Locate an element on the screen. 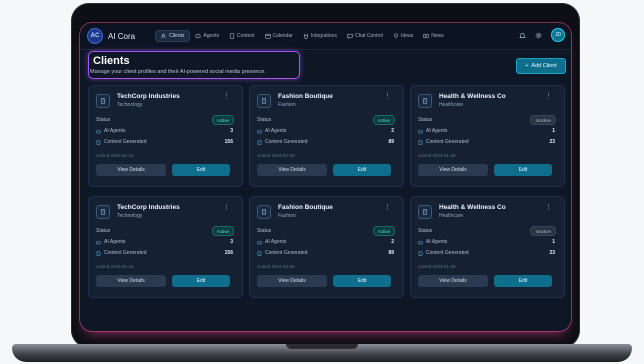 Image resolution: width=644 pixels, height=364 pixels. client-name: Fashion Boutique is located at coordinates (305, 96).